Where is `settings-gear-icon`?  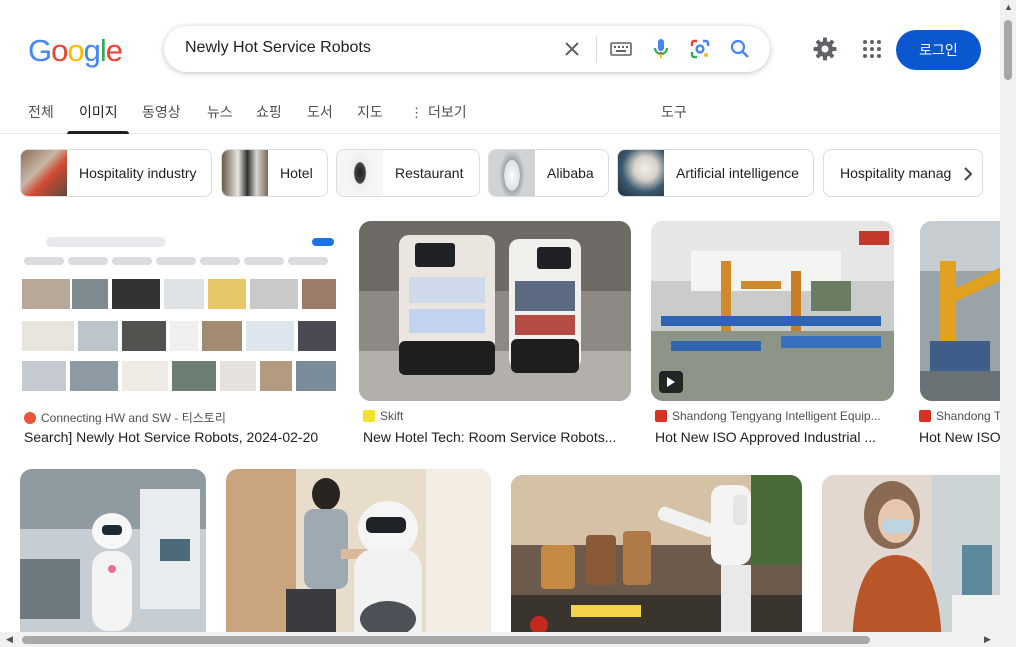 settings-gear-icon is located at coordinates (825, 49).